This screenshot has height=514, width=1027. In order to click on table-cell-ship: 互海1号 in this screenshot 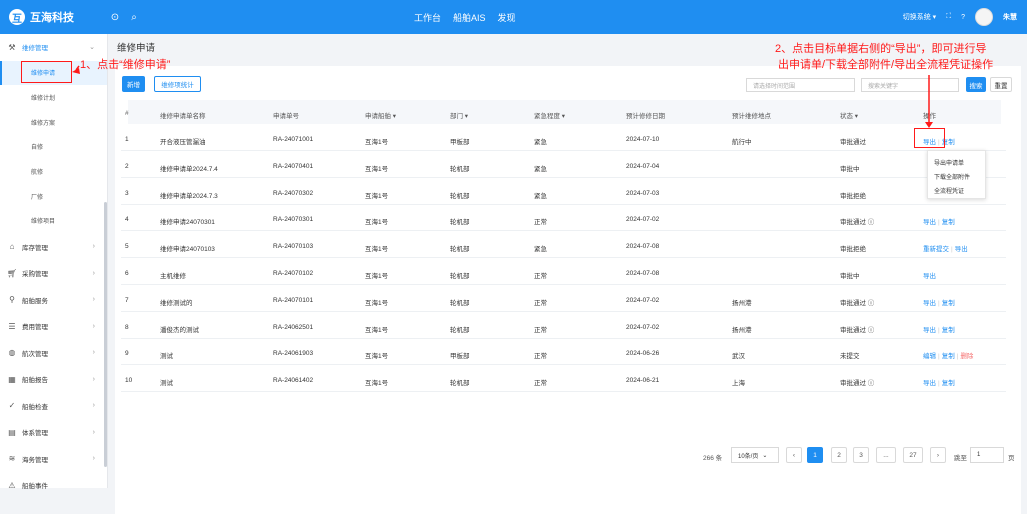, I will do `click(377, 196)`.